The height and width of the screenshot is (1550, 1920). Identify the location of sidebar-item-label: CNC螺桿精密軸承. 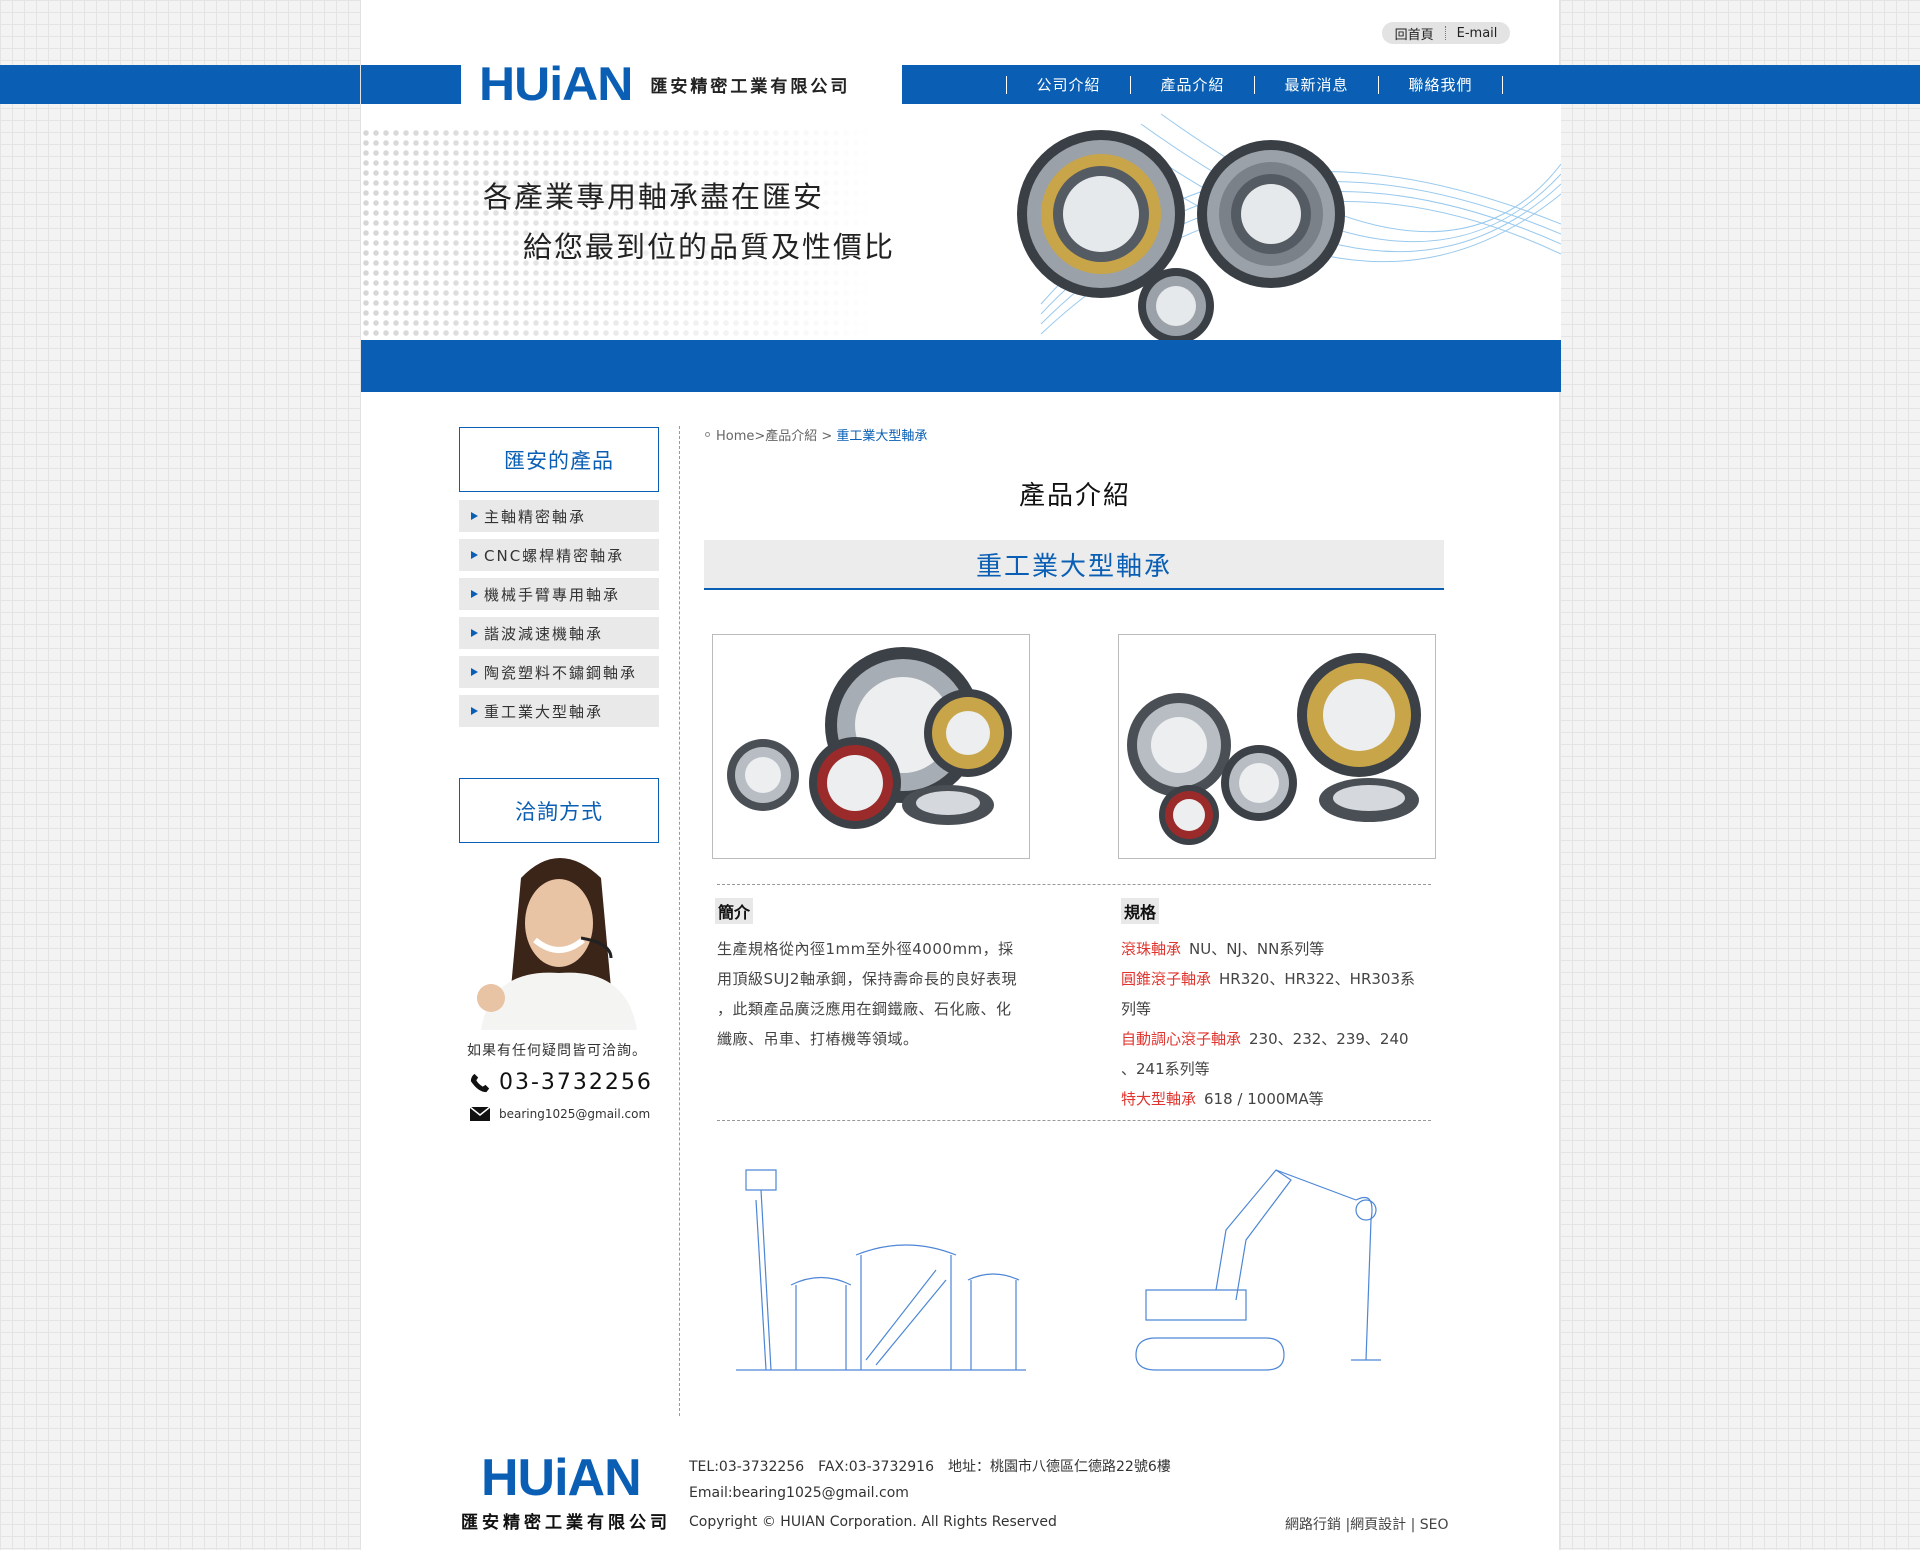
(554, 555).